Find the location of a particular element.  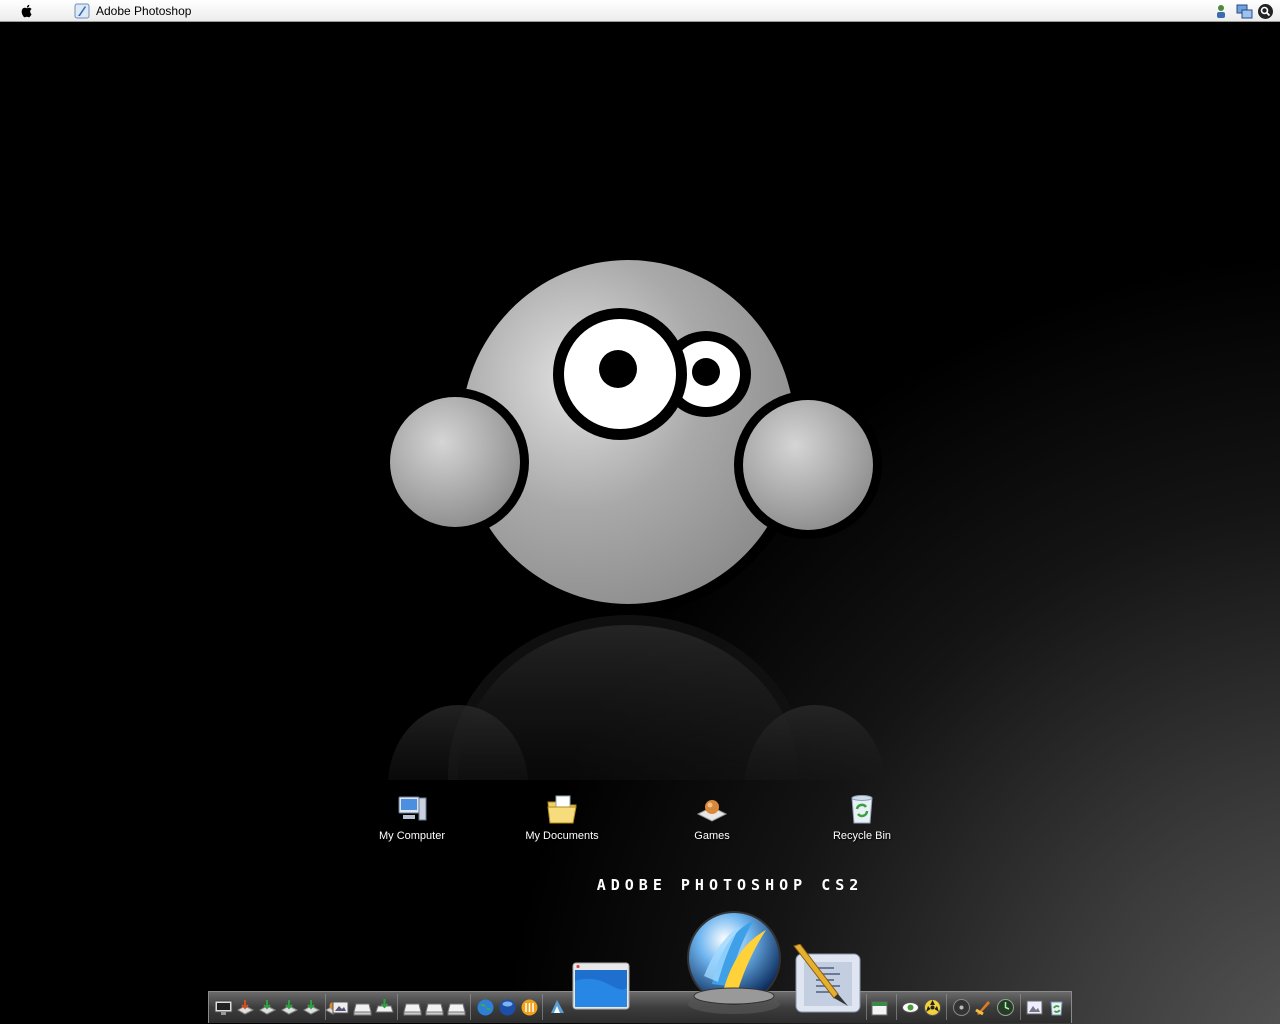

desktop-icon-label: Recycle Bin is located at coordinates (862, 836).